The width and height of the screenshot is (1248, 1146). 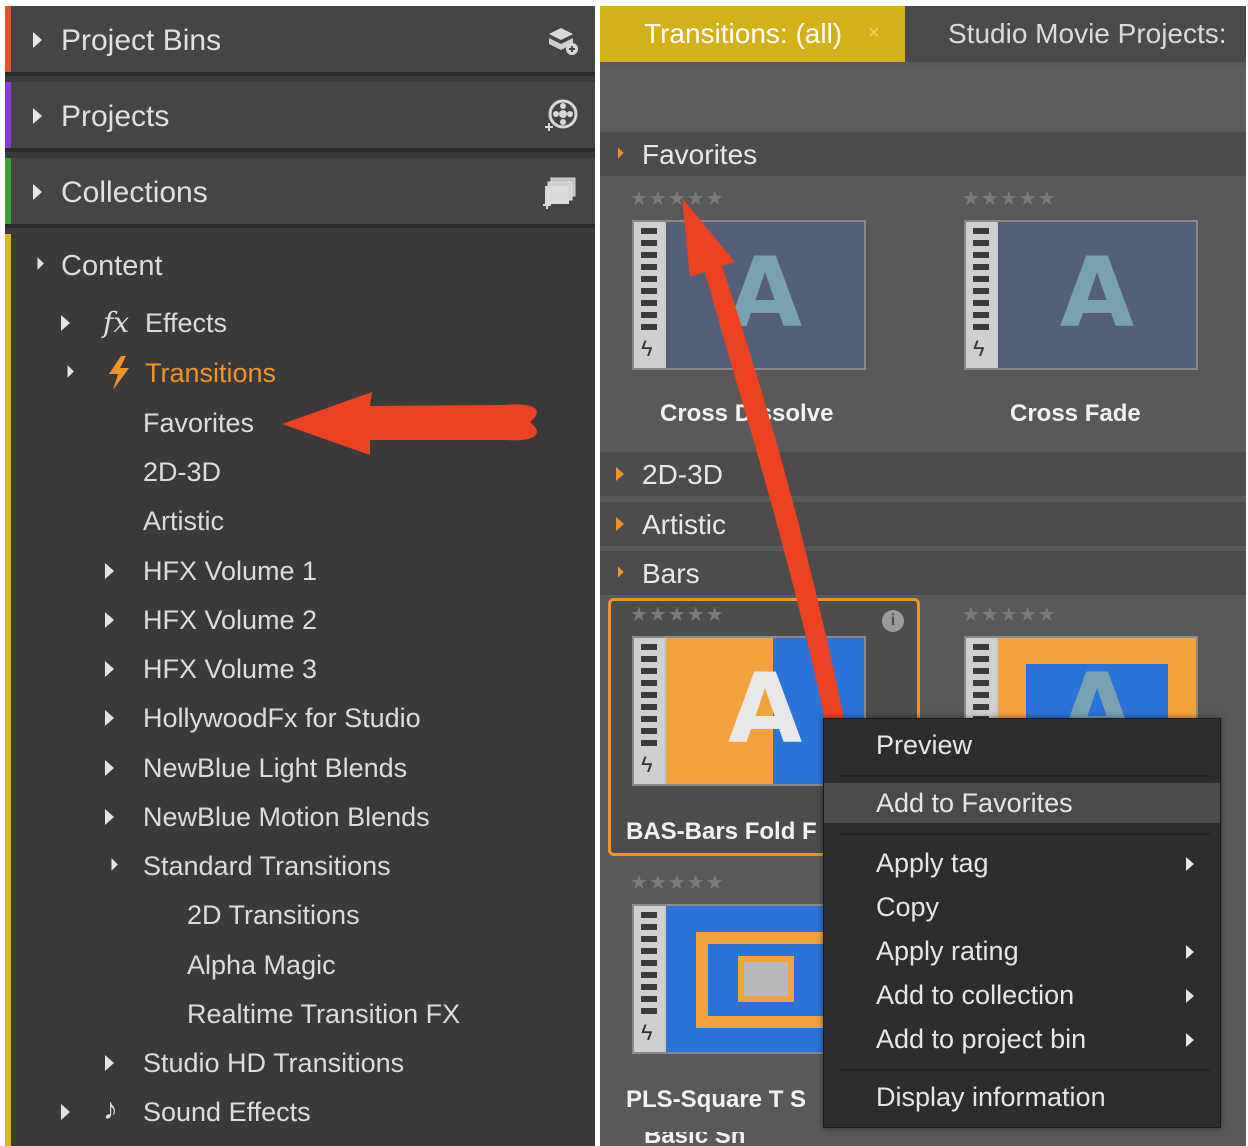 I want to click on section-artistic: Artistic, so click(x=923, y=524).